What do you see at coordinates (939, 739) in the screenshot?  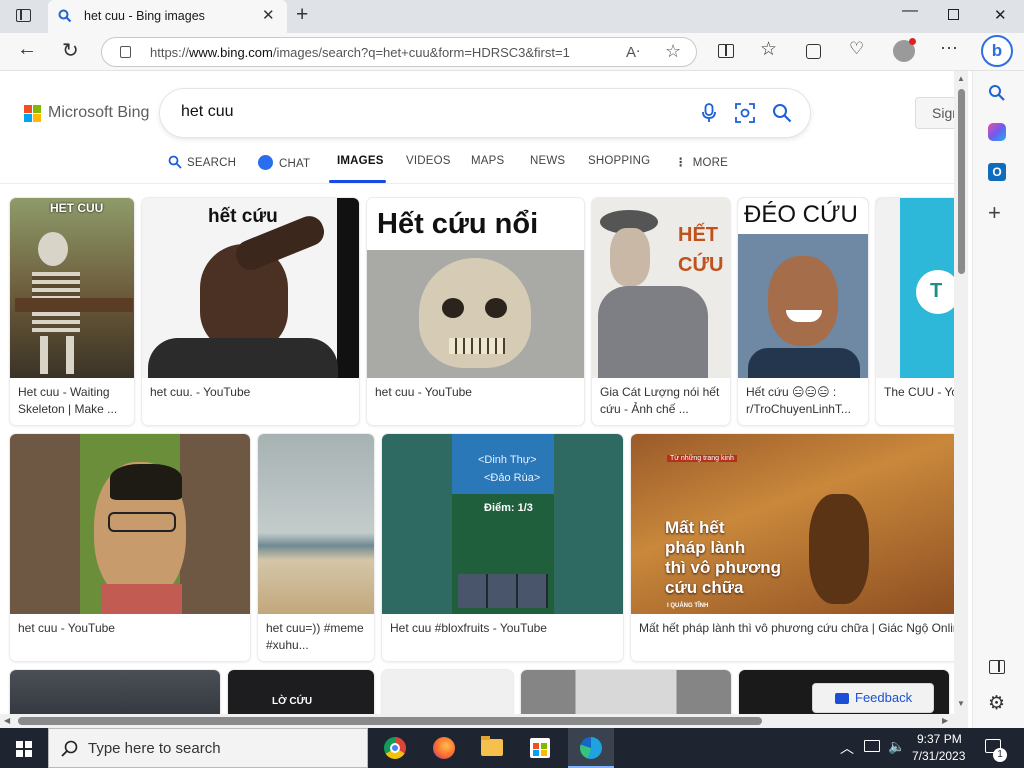 I see `clock-time: 9:37 PM` at bounding box center [939, 739].